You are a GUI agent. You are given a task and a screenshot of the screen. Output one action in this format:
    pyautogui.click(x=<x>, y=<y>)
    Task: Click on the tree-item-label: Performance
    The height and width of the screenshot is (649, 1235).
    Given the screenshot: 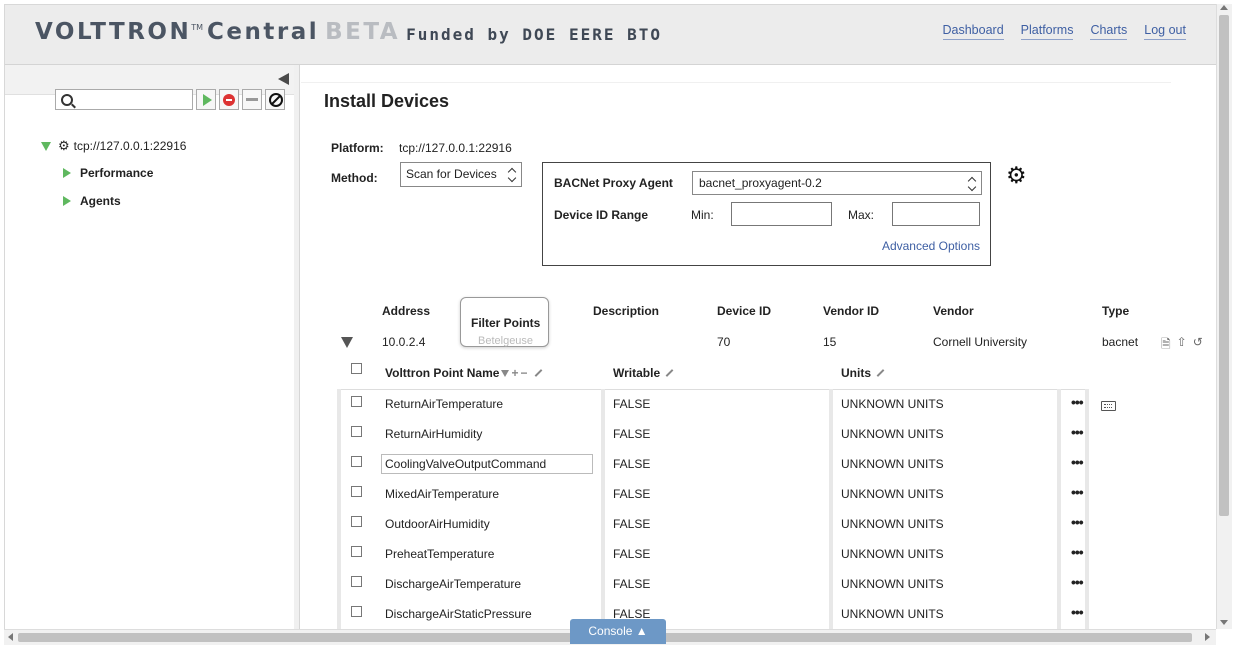 What is the action you would take?
    pyautogui.click(x=117, y=173)
    